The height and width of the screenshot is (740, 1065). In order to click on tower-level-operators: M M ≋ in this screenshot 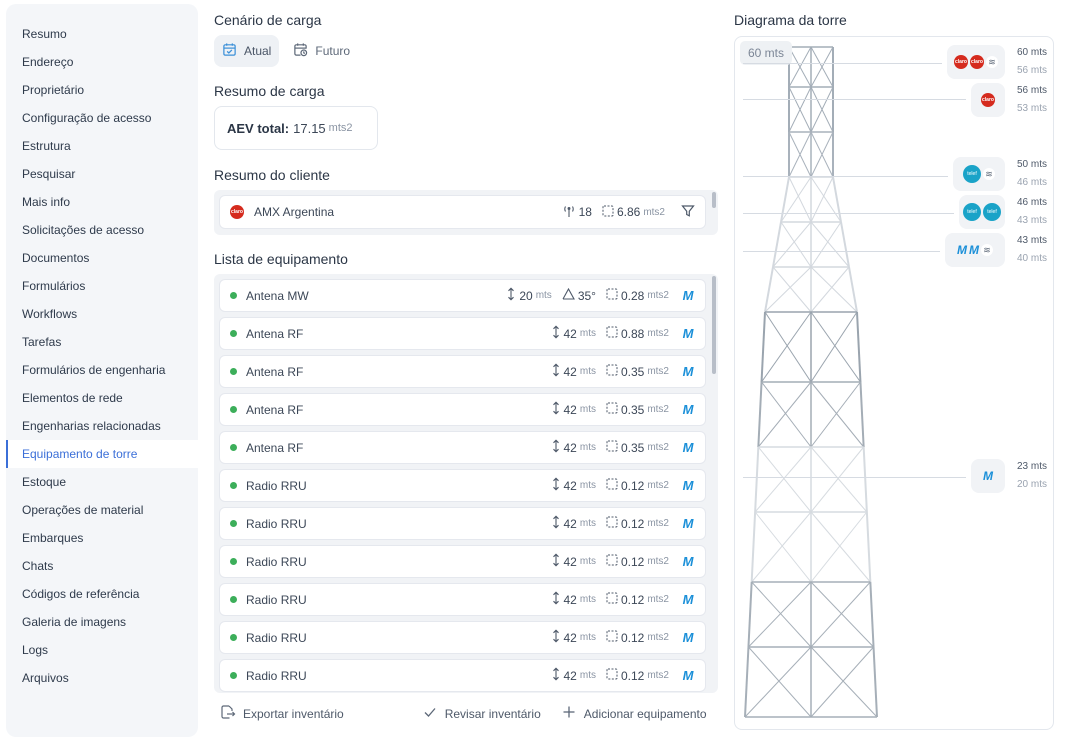, I will do `click(975, 250)`.